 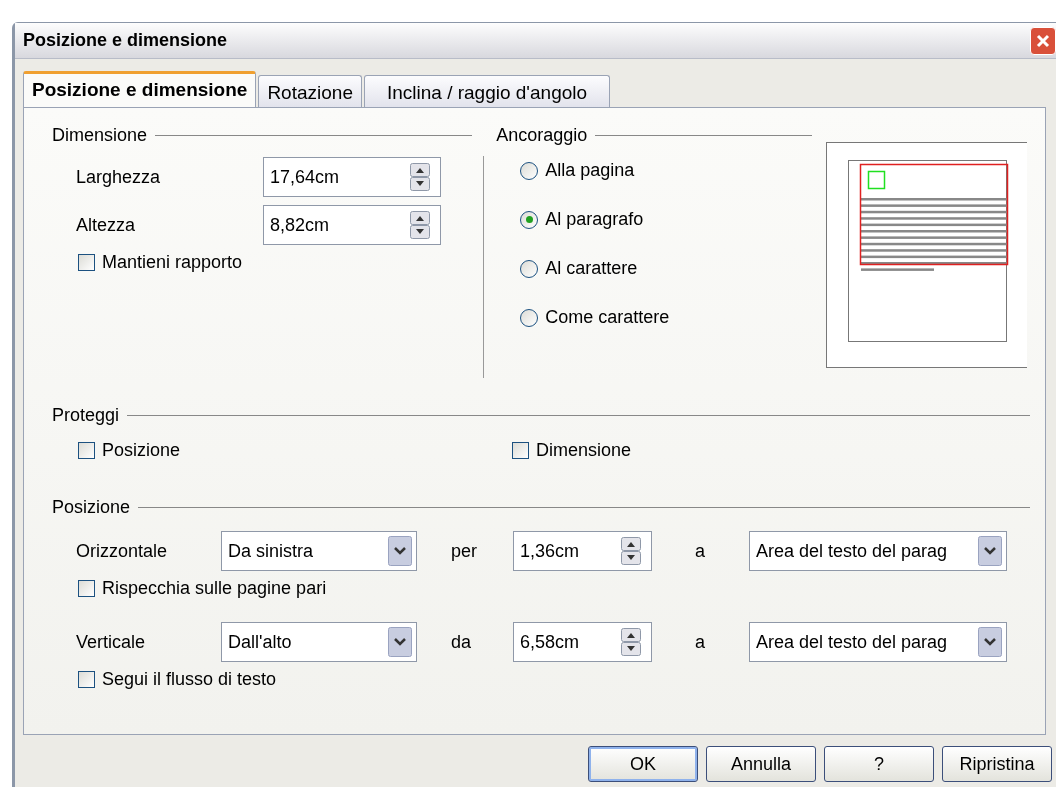 What do you see at coordinates (582, 551) in the screenshot?
I see `spin-field: 1,36cm` at bounding box center [582, 551].